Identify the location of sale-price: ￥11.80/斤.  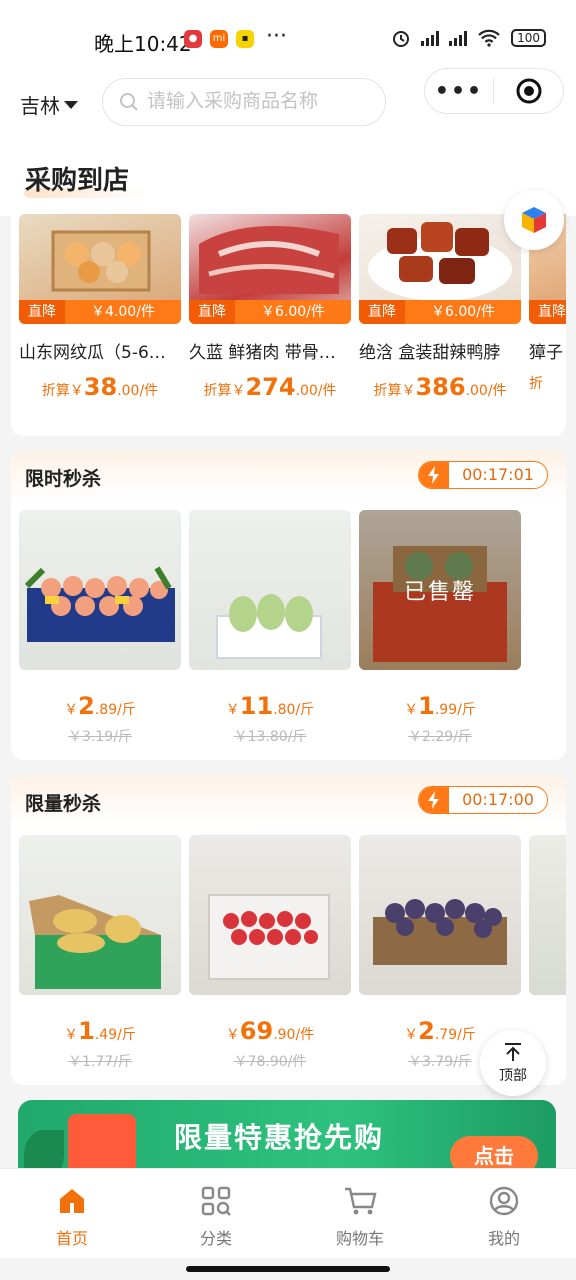
(270, 706).